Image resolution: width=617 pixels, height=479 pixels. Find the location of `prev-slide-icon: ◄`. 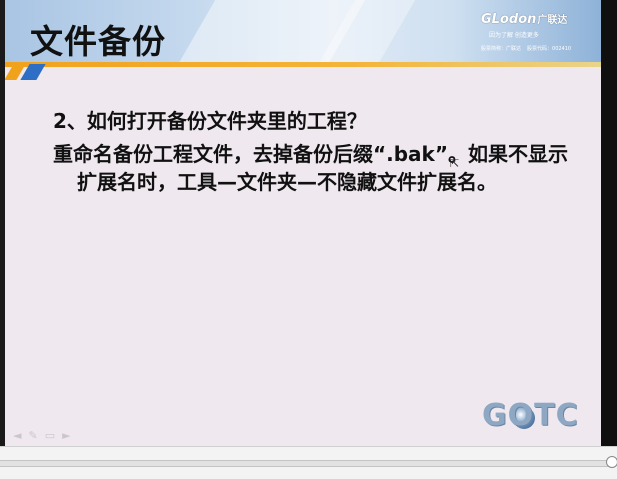

prev-slide-icon: ◄ is located at coordinates (17, 435).